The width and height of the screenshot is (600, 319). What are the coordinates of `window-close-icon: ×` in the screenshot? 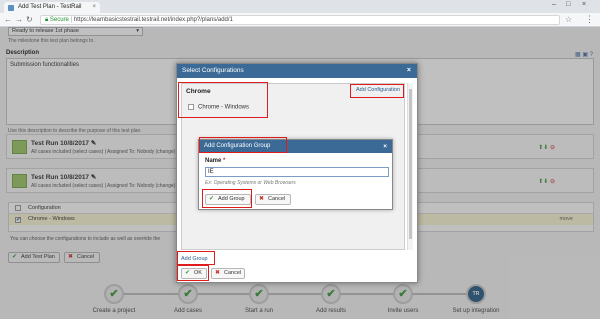 It's located at (584, 4).